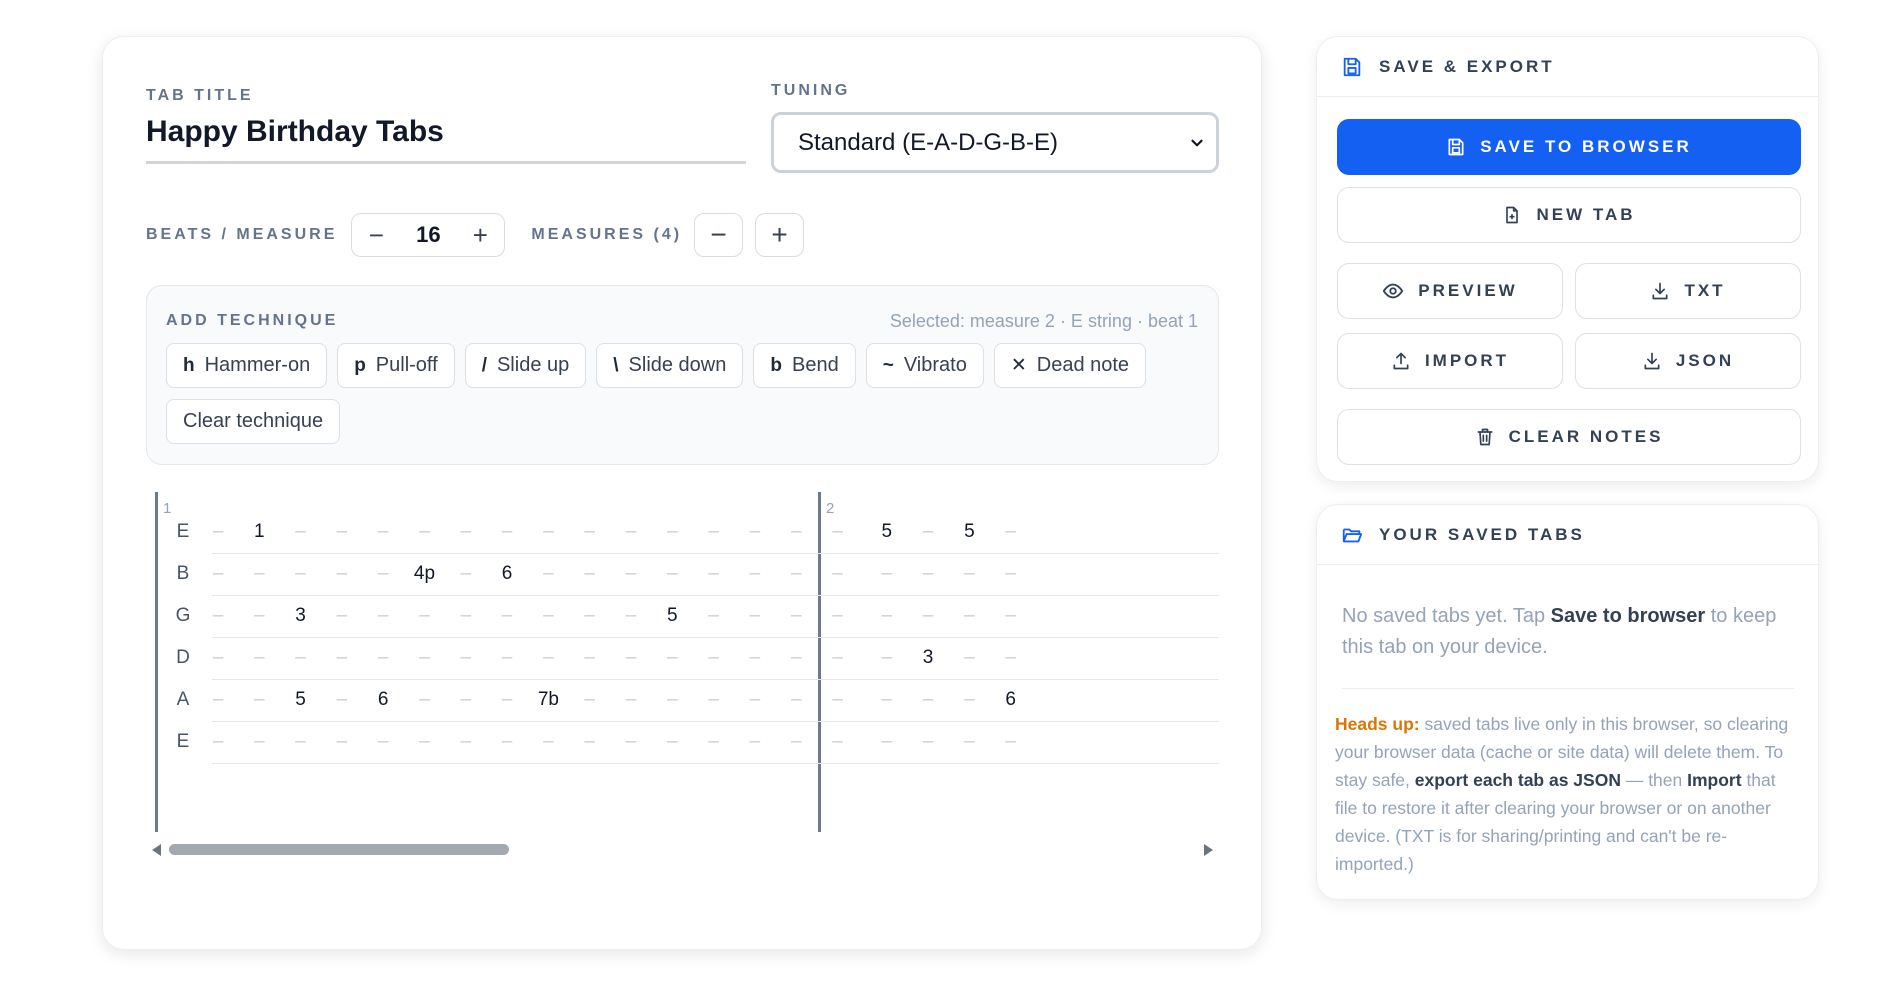  Describe the element at coordinates (1569, 215) in the screenshot. I see `new-tab-button: NEW TAB` at that location.